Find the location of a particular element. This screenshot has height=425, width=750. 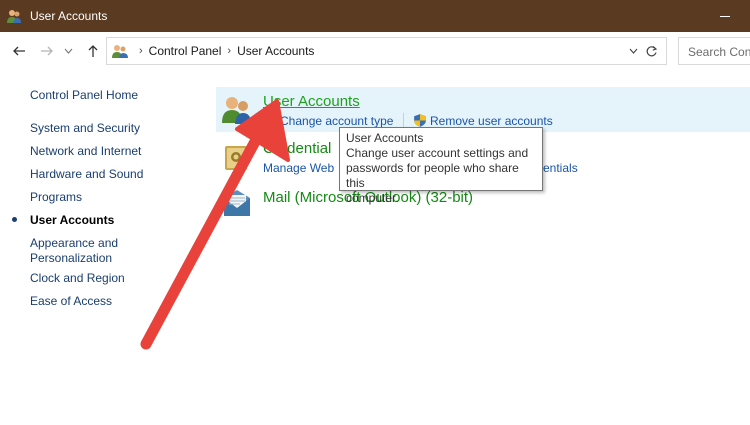

sidebar-item-user-accounts: User Accounts is located at coordinates (72, 220).